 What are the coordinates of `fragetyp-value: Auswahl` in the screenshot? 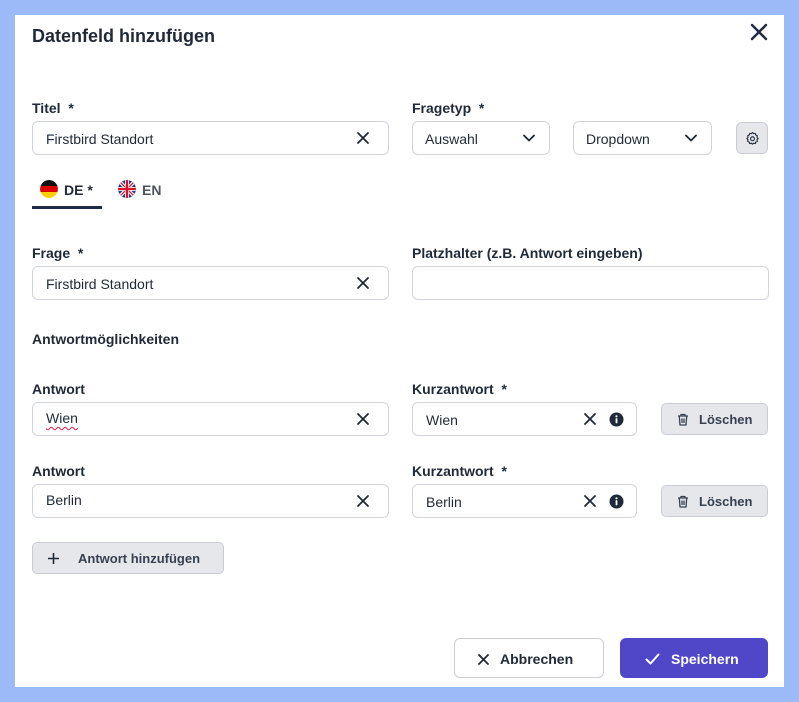 It's located at (451, 139).